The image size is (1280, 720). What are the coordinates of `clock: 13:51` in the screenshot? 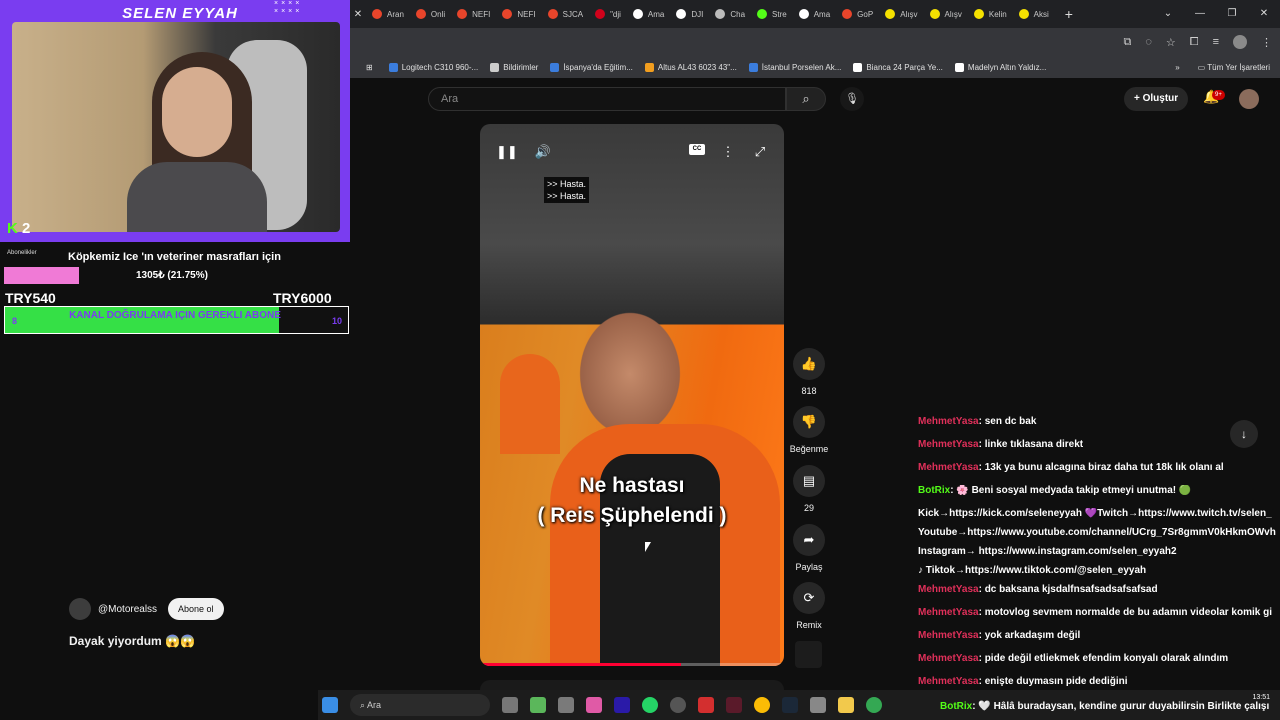 It's located at (1261, 697).